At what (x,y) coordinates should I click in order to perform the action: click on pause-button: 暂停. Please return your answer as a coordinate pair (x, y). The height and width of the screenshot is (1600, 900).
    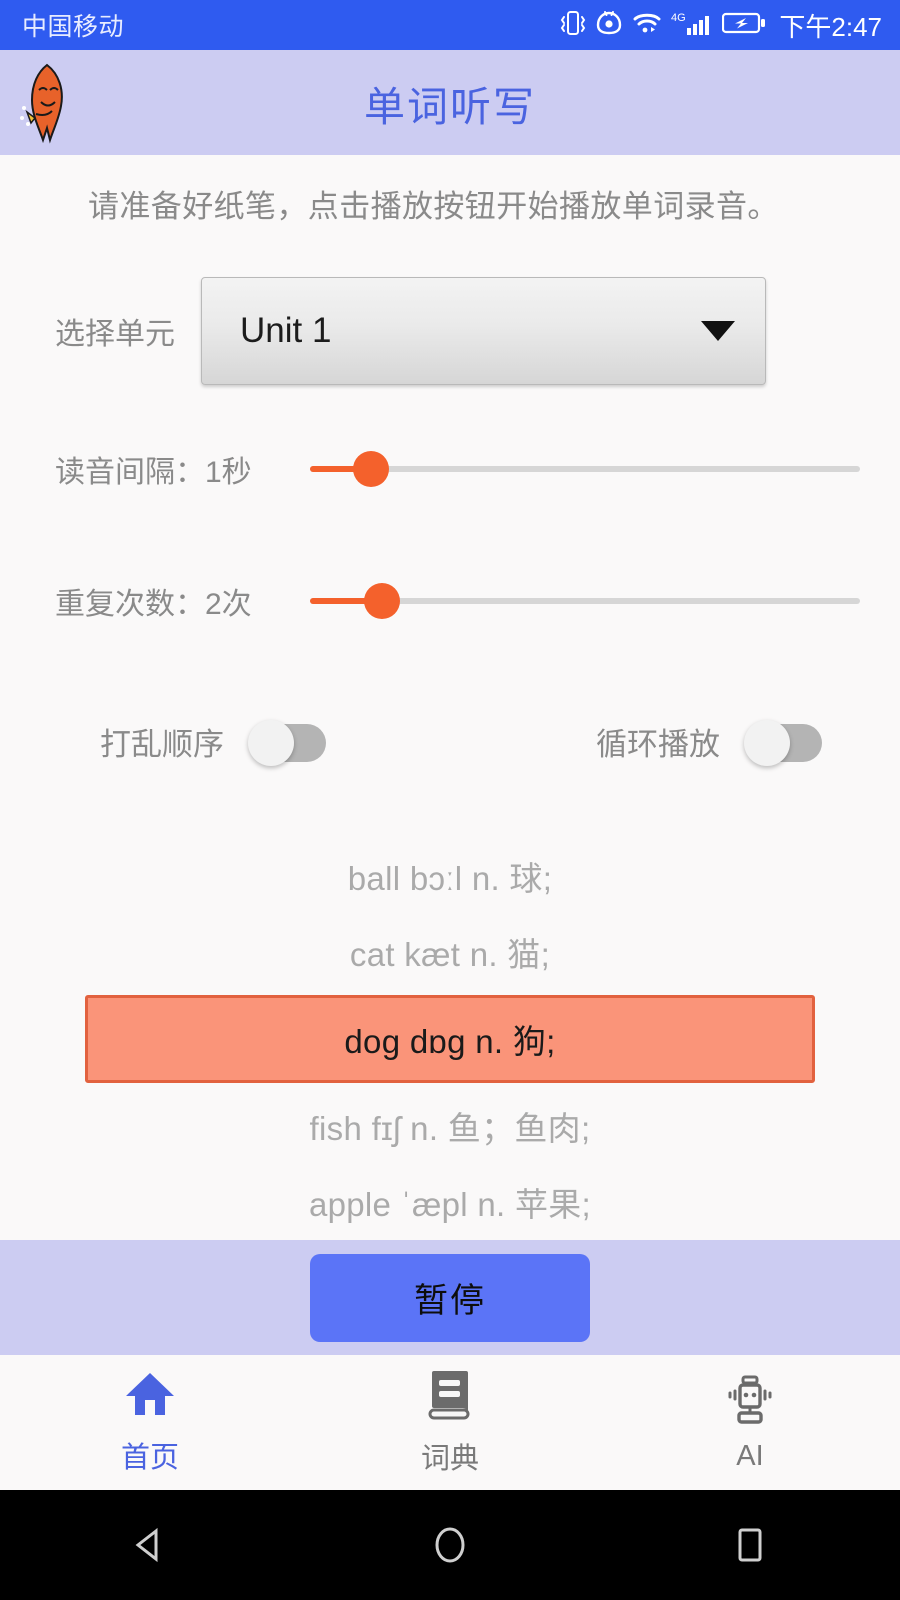
    Looking at the image, I should click on (450, 1297).